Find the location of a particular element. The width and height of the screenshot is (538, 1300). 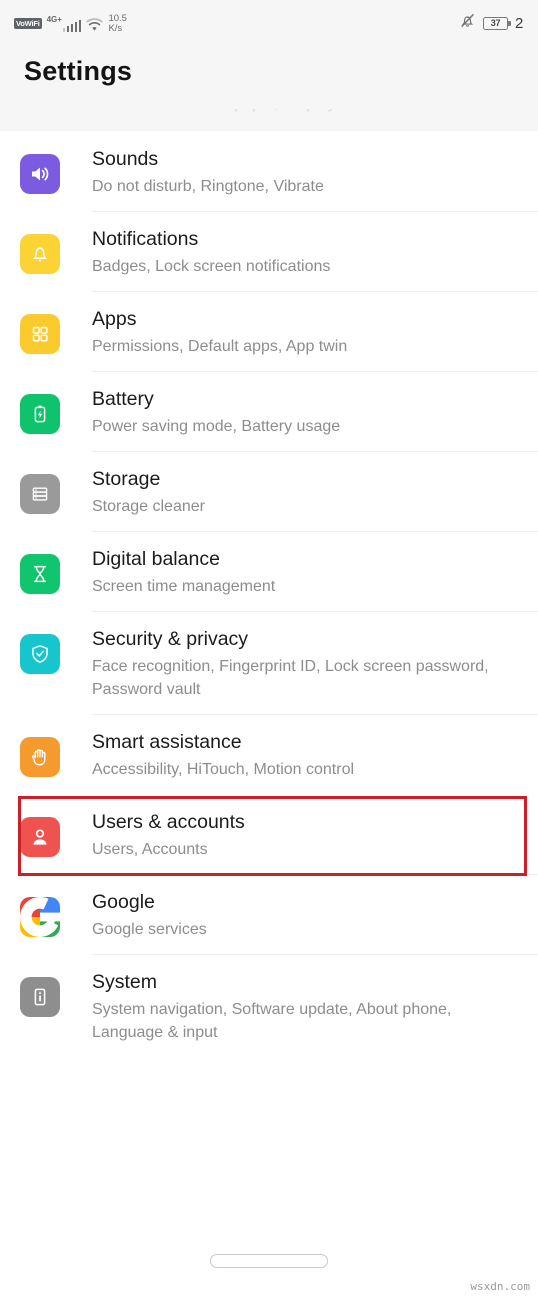

network-speed: 10.5 K/s is located at coordinates (117, 23).